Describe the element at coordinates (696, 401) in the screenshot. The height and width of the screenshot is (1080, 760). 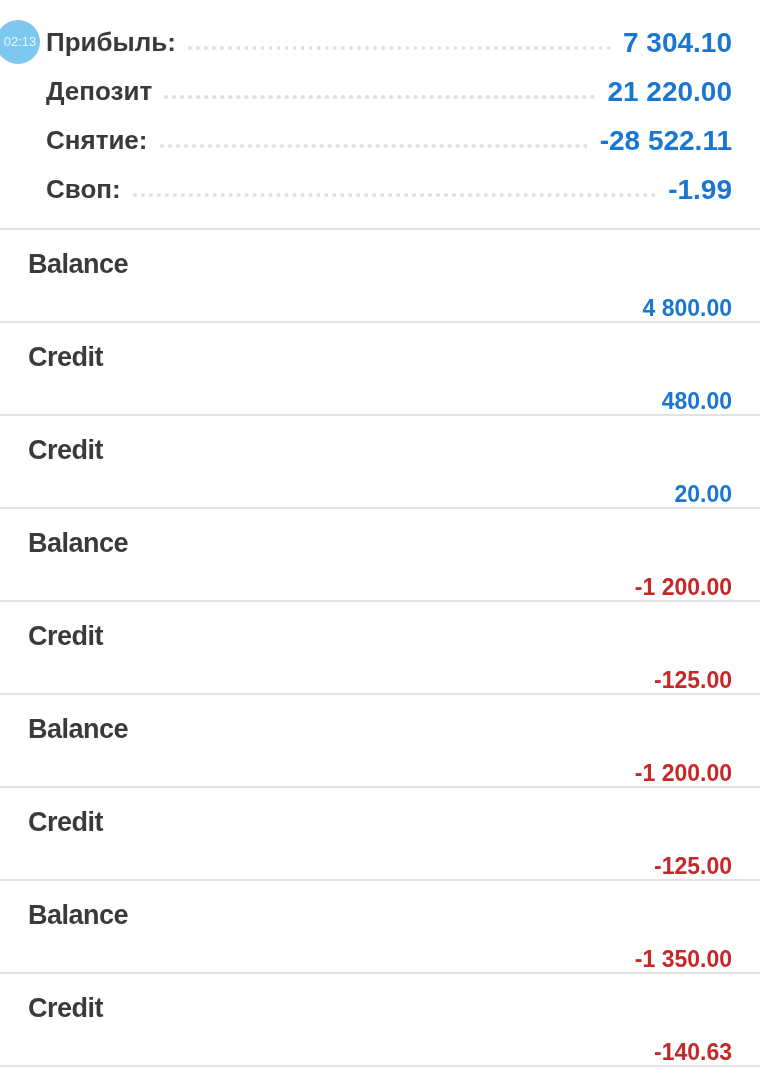
I see `deal-amount: 480.00` at that location.